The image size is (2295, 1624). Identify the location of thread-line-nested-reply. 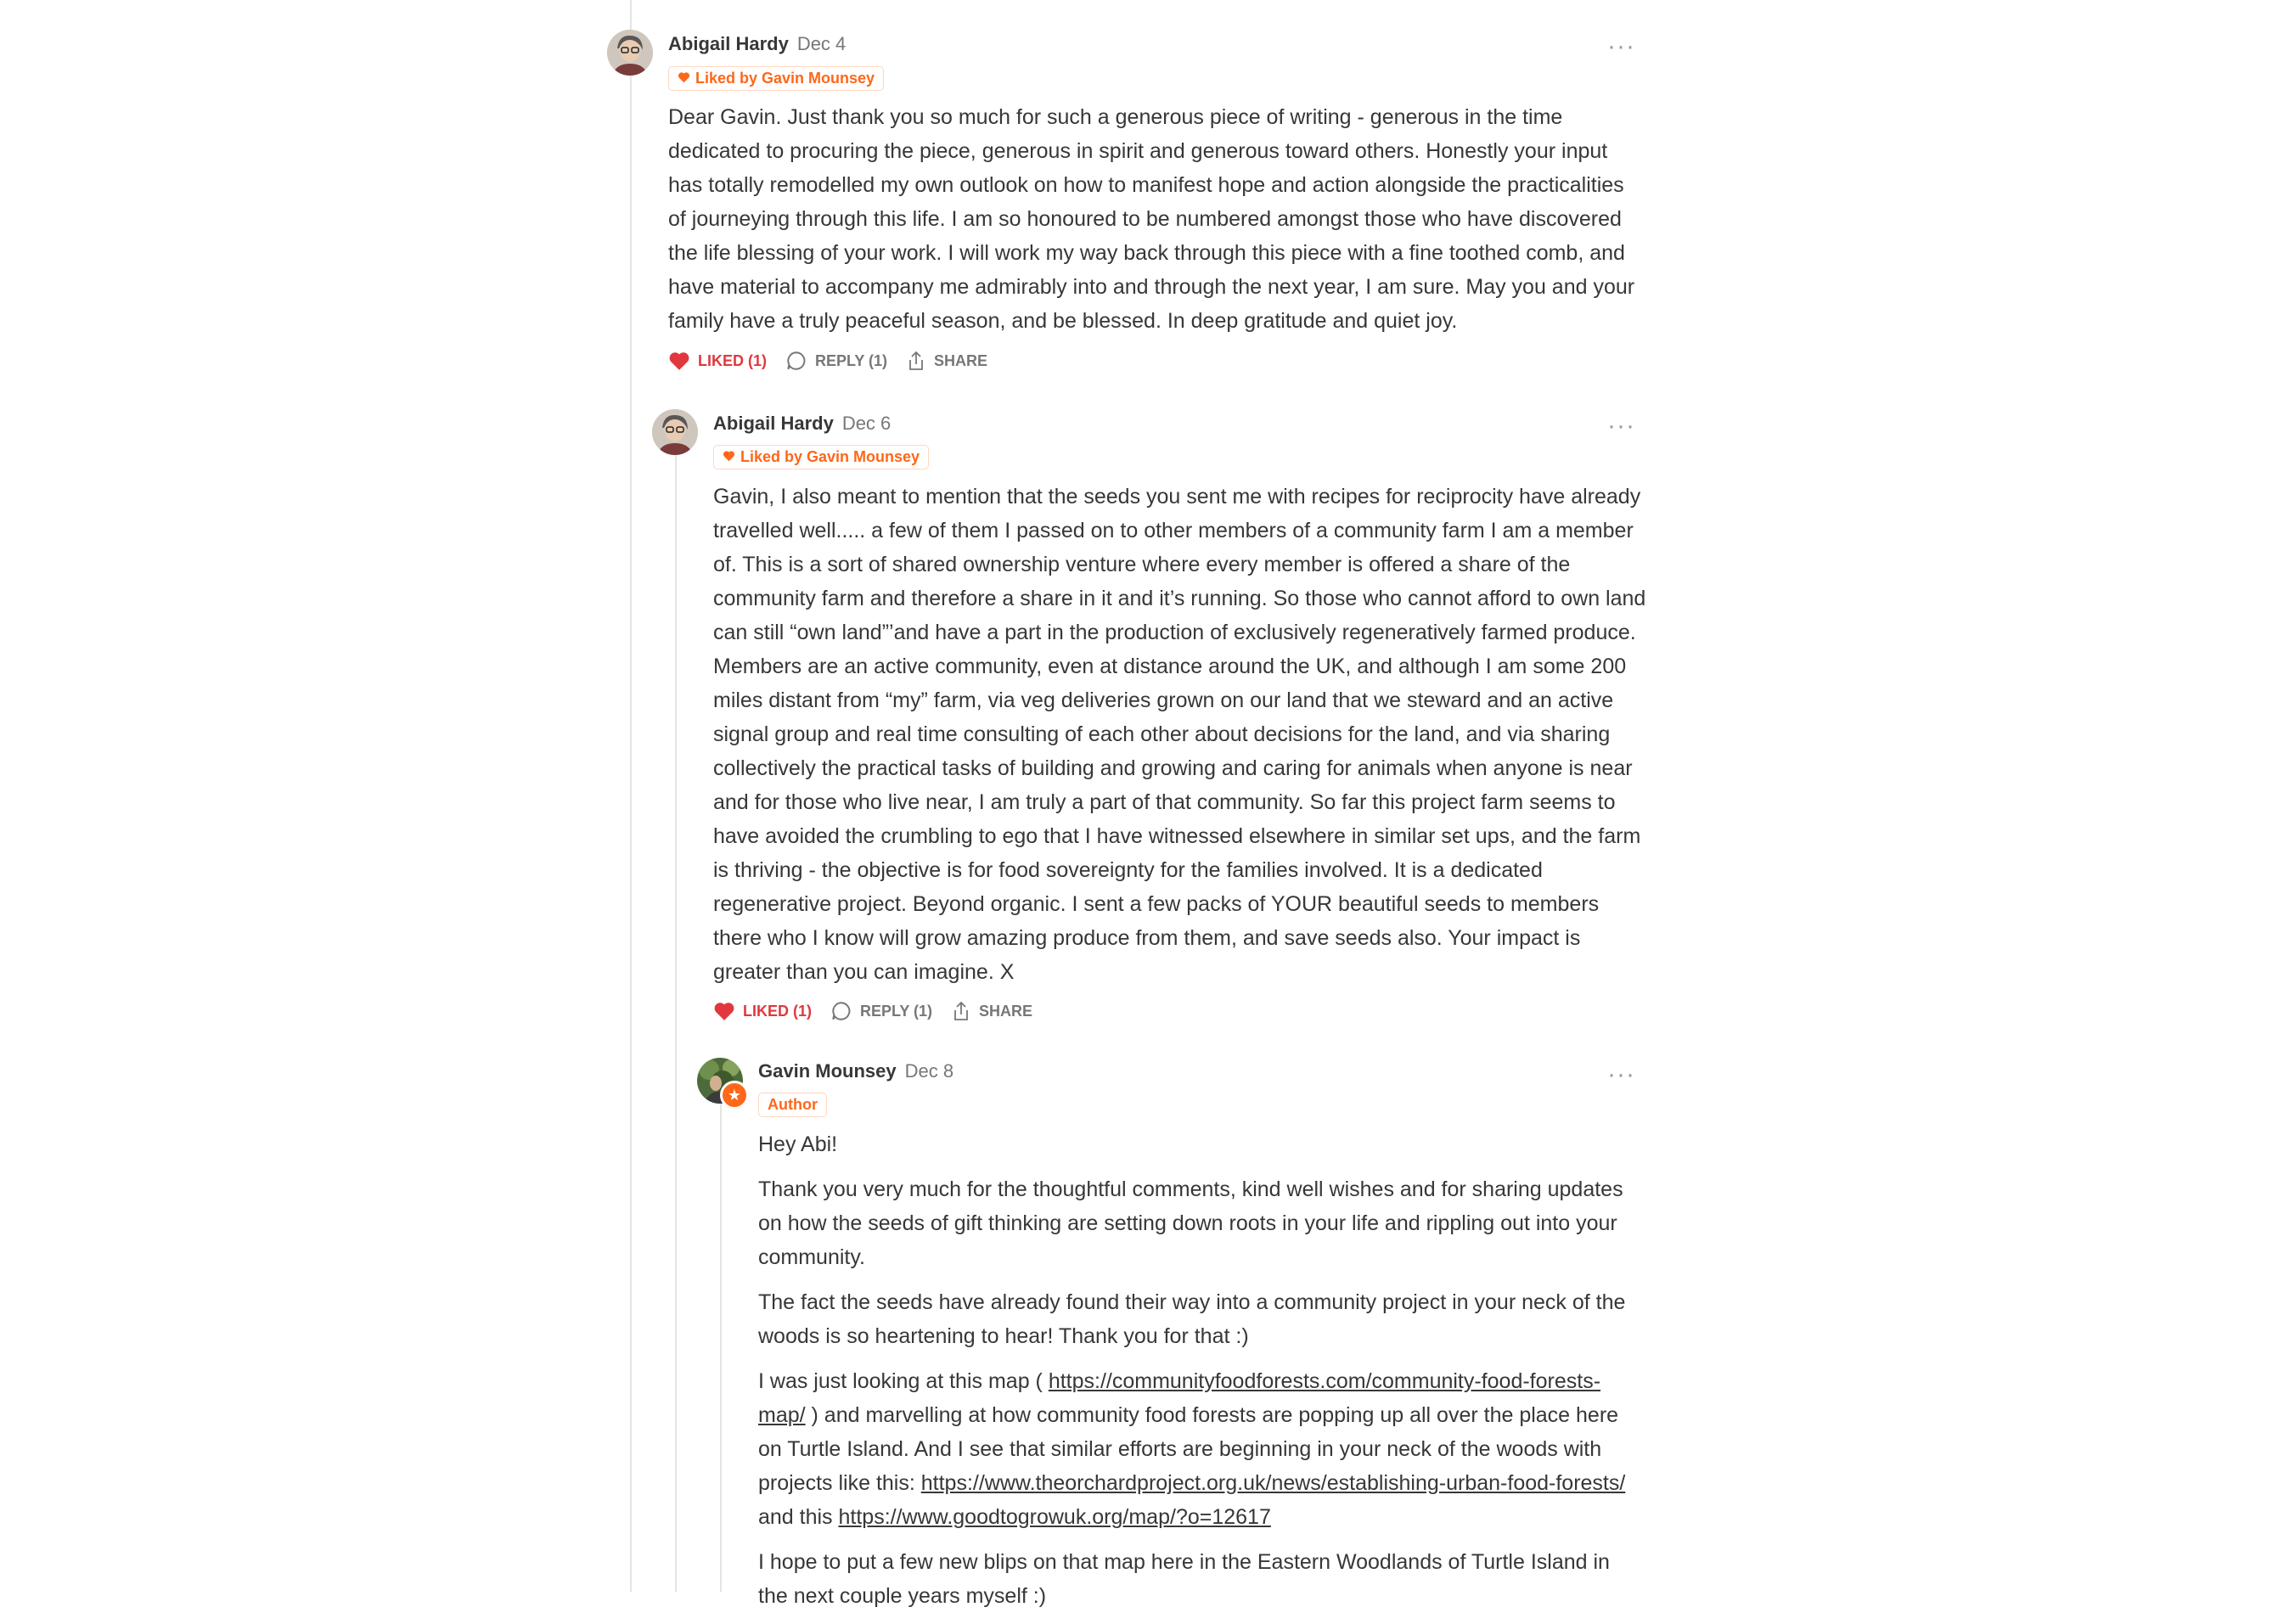
(721, 1348).